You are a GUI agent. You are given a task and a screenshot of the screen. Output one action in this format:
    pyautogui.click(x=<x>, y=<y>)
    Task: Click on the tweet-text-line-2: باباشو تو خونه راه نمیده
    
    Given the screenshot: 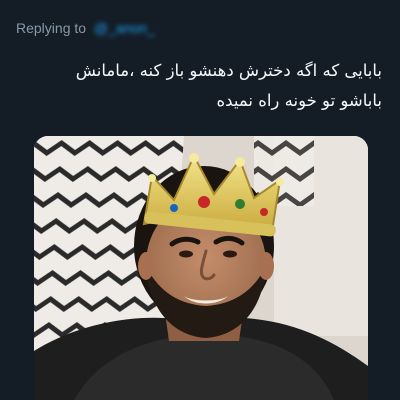 What is the action you would take?
    pyautogui.click(x=299, y=100)
    